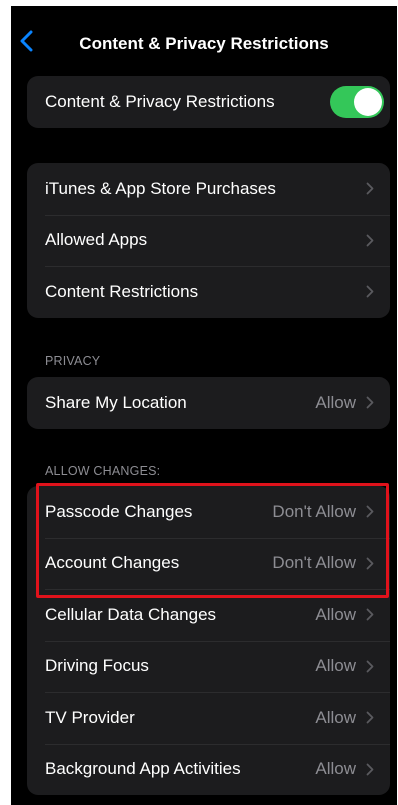  I want to click on list-item-content-restrictions: Content Restrictions, so click(208, 292).